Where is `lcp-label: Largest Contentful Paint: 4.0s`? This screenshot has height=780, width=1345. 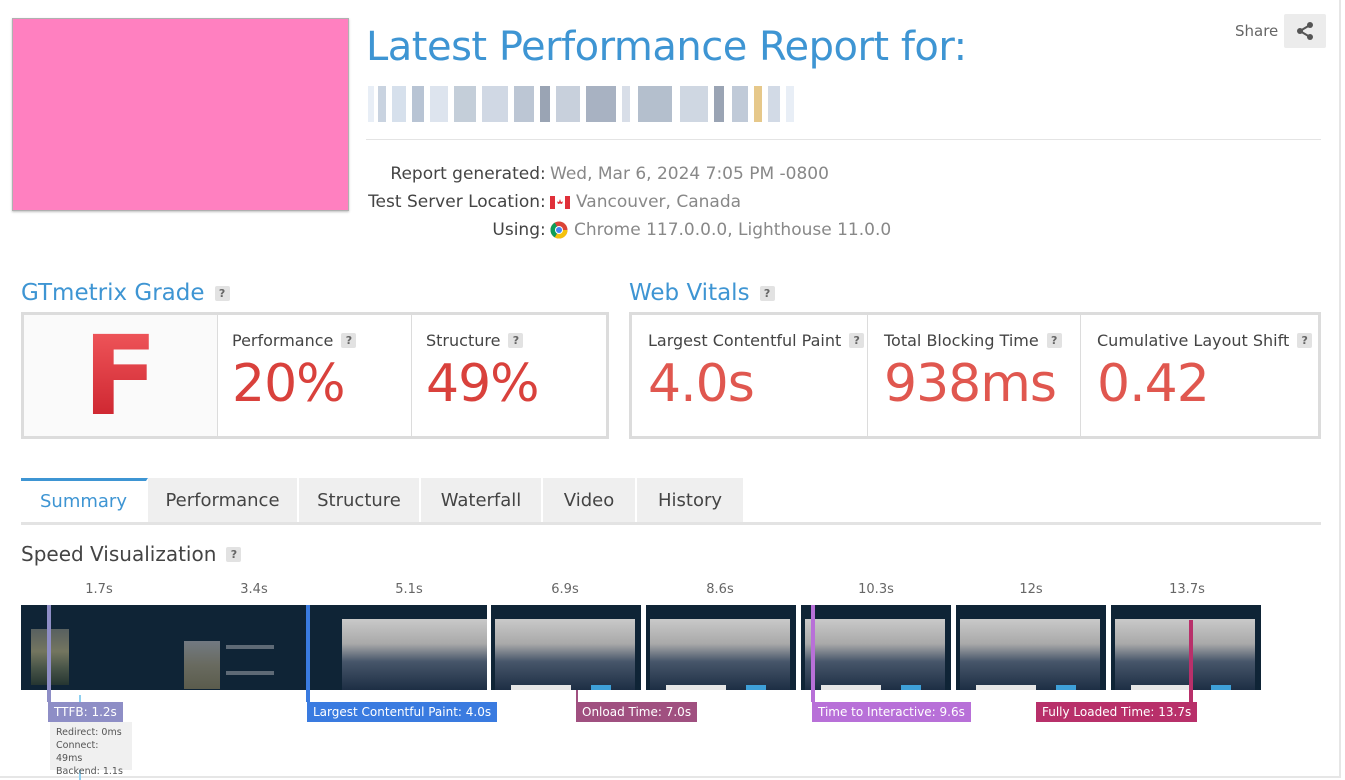 lcp-label: Largest Contentful Paint: 4.0s is located at coordinates (402, 712).